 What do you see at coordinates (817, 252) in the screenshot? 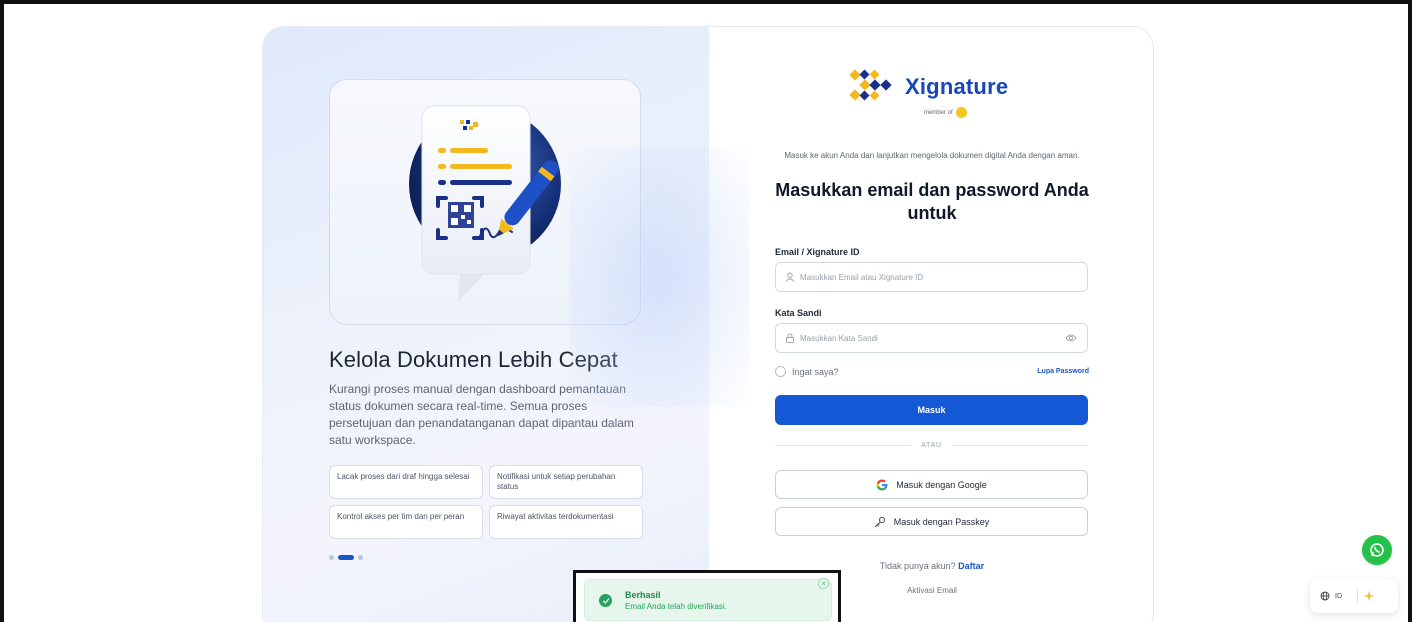
I see `email-label: Email / Xignature ID` at bounding box center [817, 252].